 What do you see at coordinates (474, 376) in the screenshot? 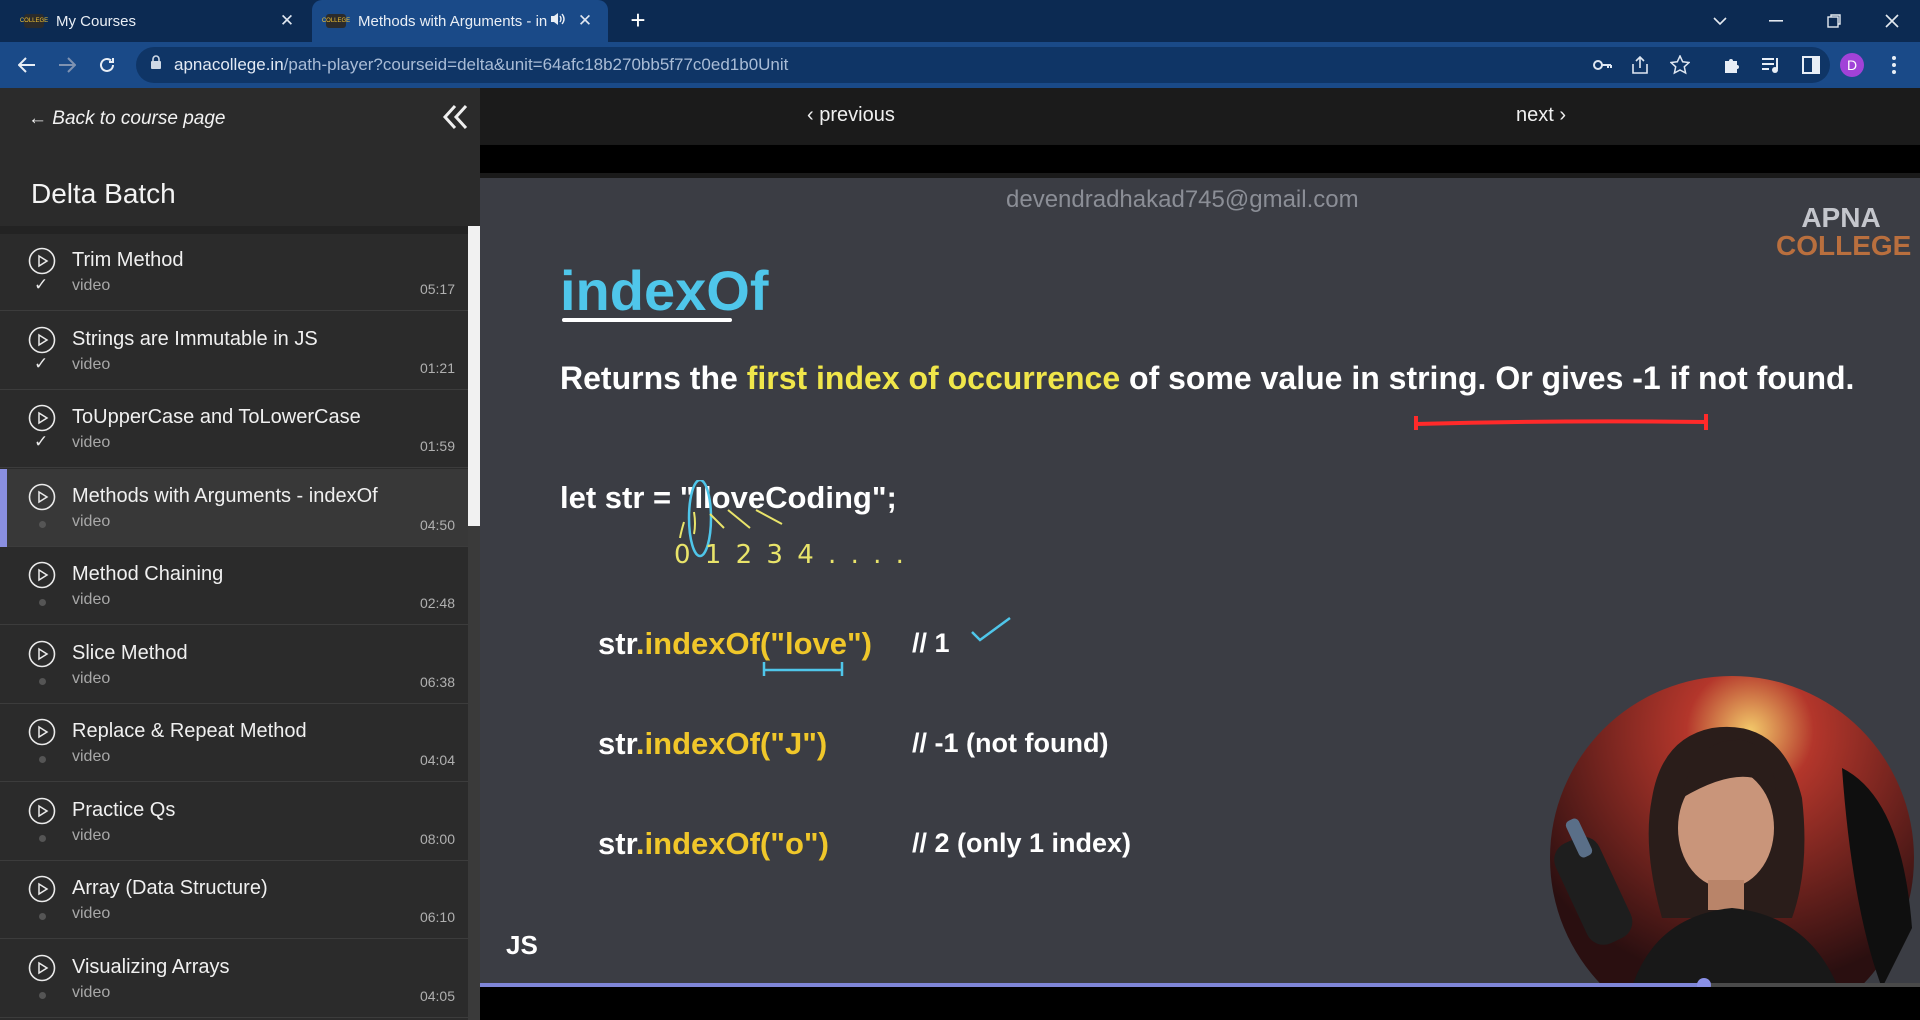
I see `scrollbar-thumb` at bounding box center [474, 376].